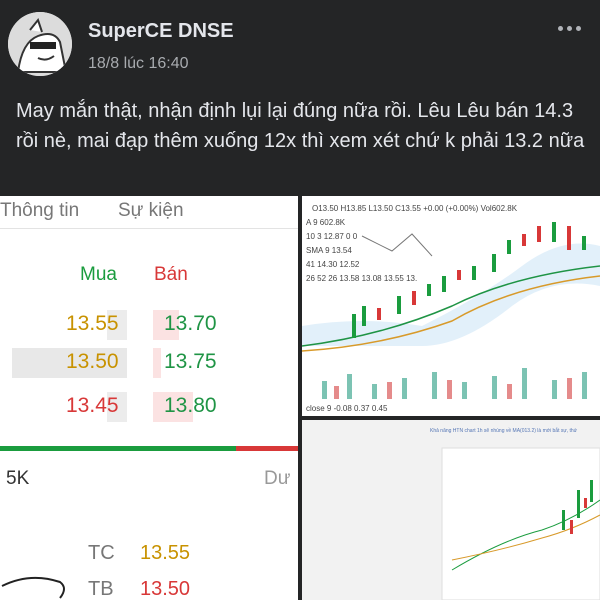 Image resolution: width=600 pixels, height=600 pixels. What do you see at coordinates (569, 28) in the screenshot?
I see `more-options-icon` at bounding box center [569, 28].